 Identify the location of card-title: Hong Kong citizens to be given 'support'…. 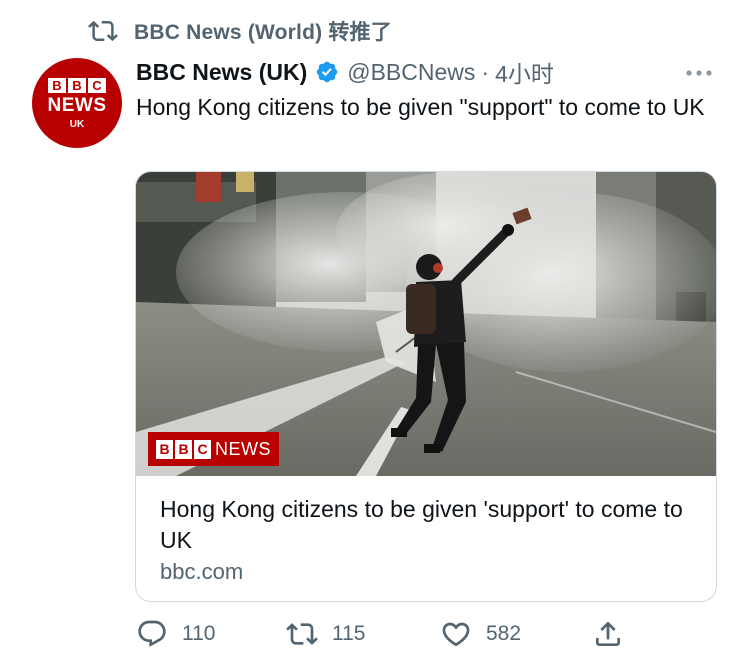
(430, 525).